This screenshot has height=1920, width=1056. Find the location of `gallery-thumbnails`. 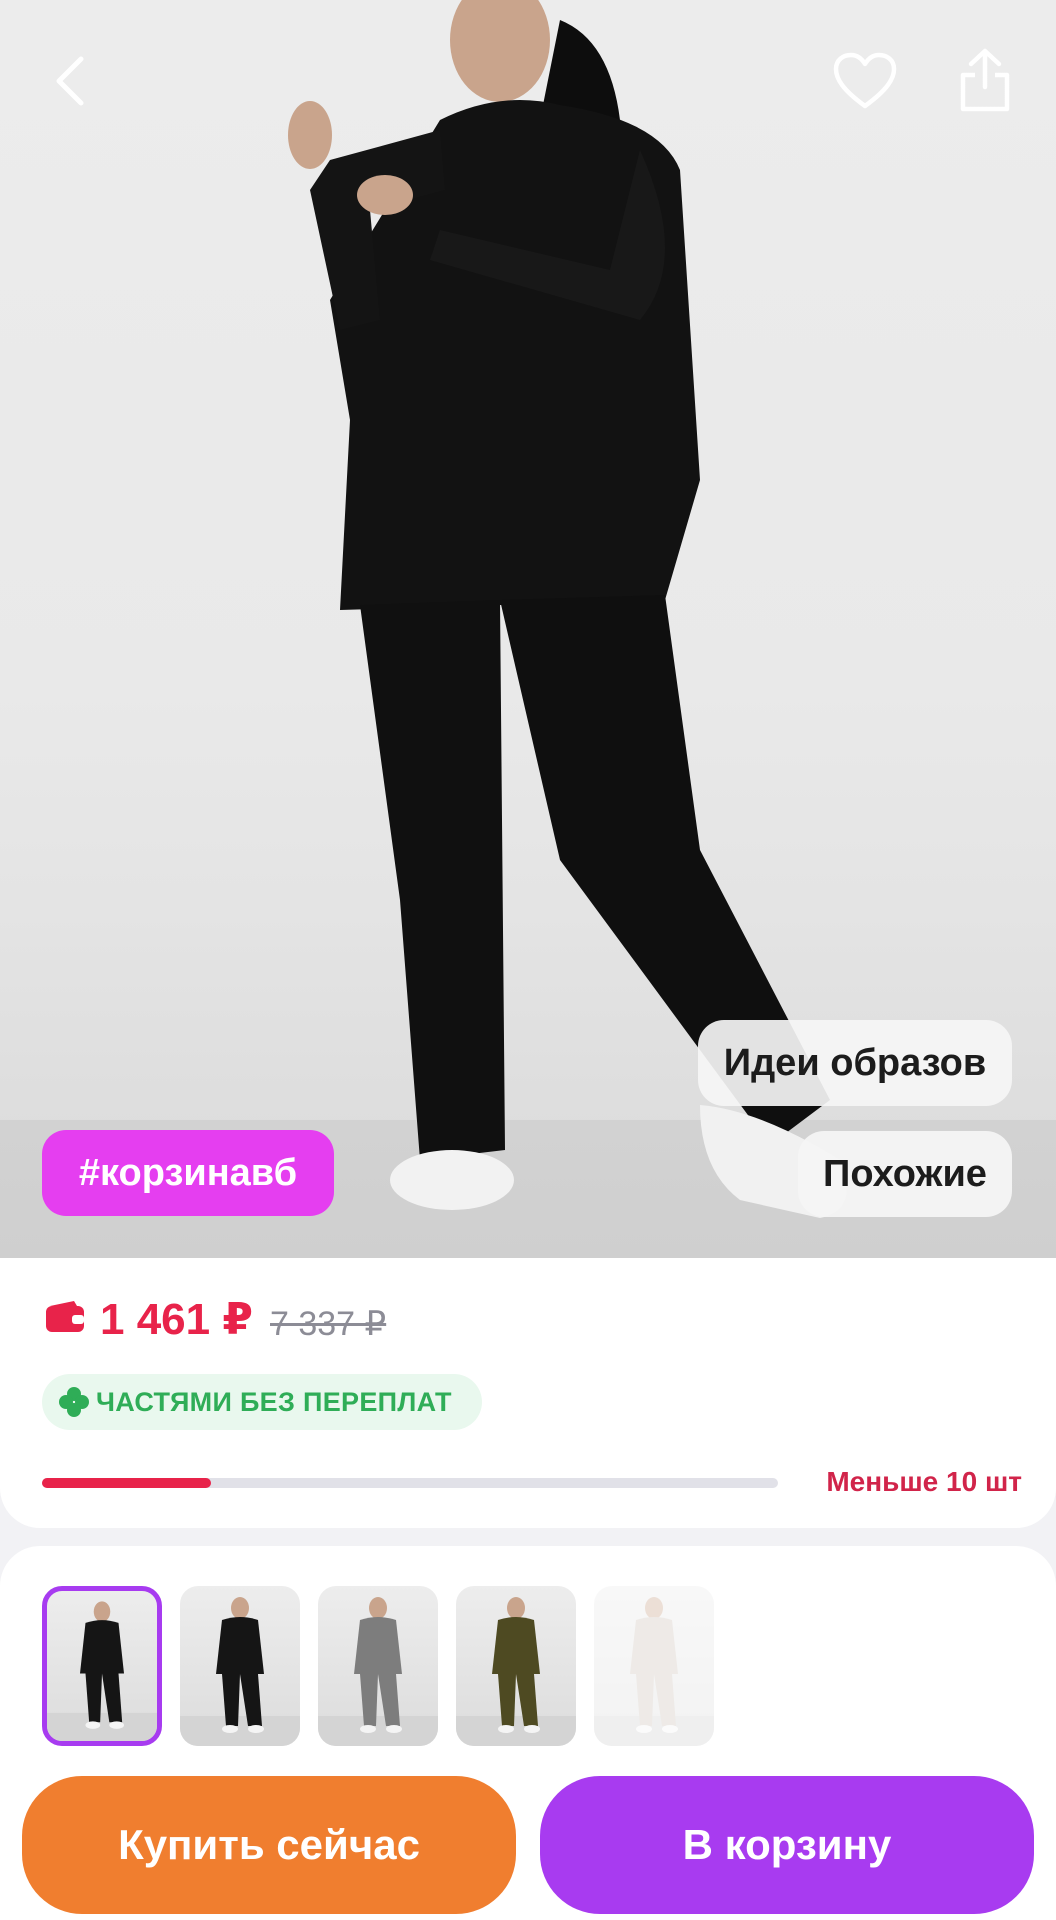

gallery-thumbnails is located at coordinates (528, 1666).